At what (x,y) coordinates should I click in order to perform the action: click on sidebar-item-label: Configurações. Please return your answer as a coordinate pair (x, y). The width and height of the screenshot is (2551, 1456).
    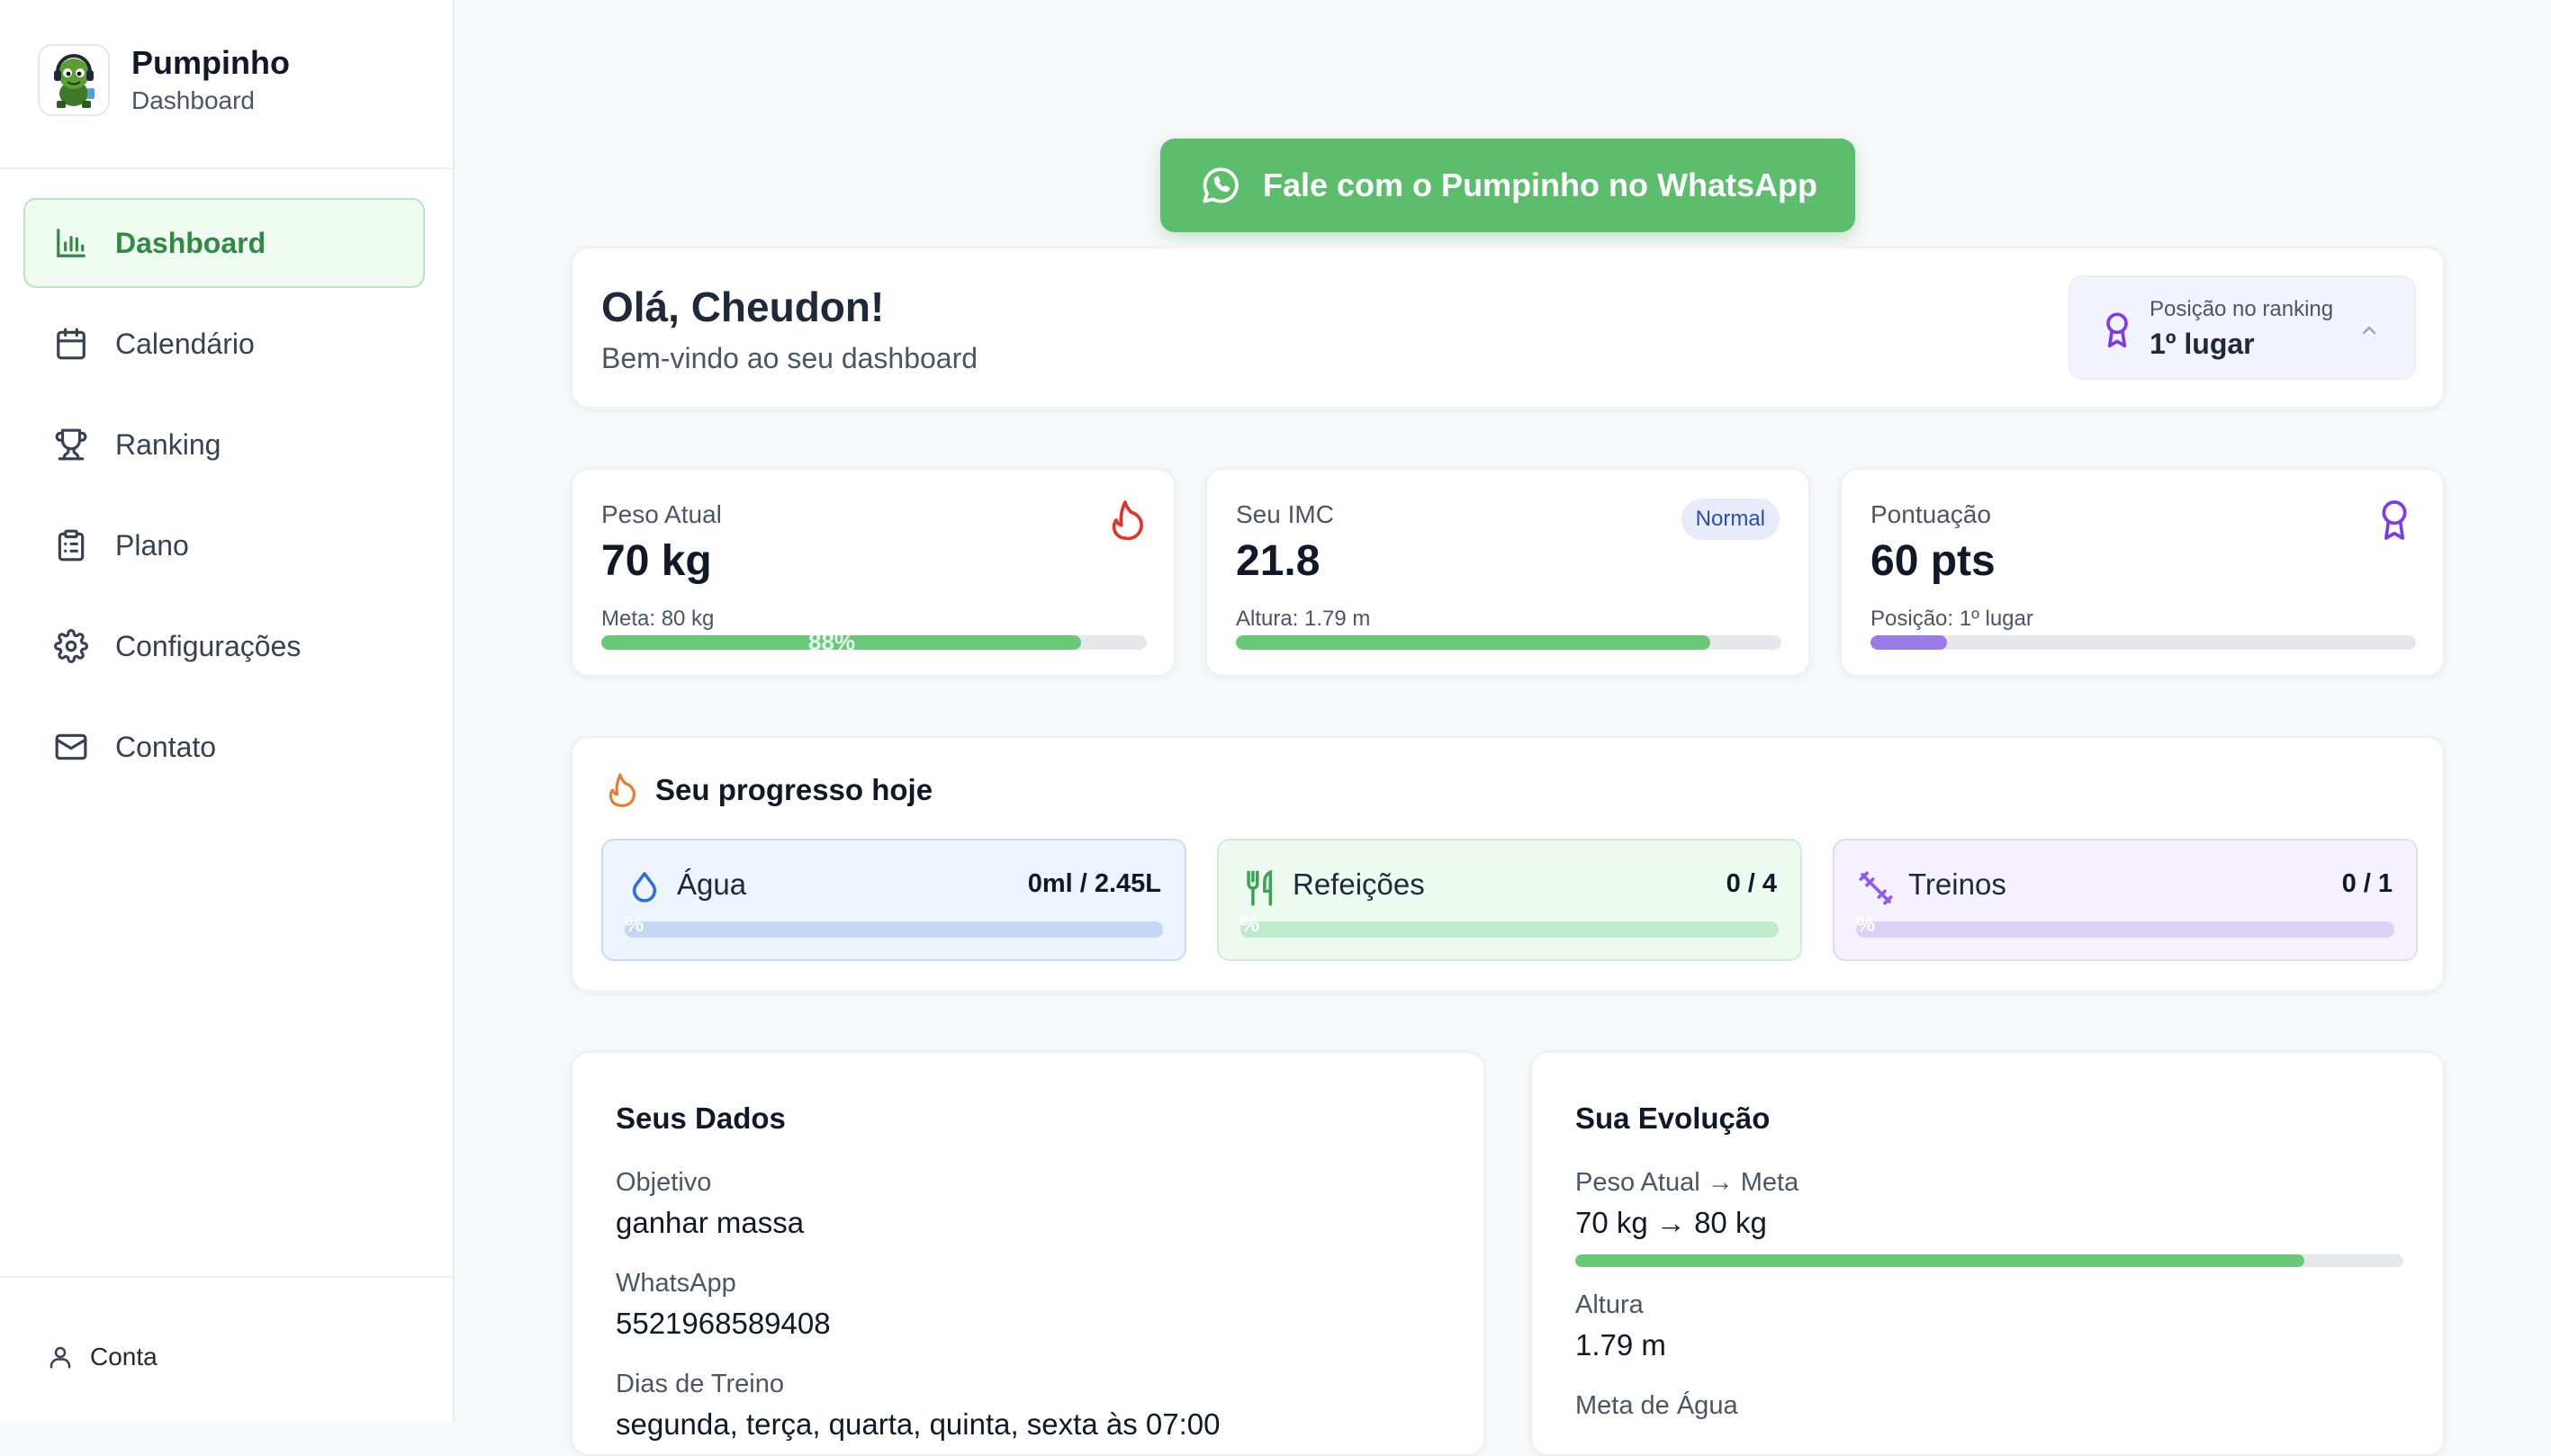
    Looking at the image, I should click on (208, 645).